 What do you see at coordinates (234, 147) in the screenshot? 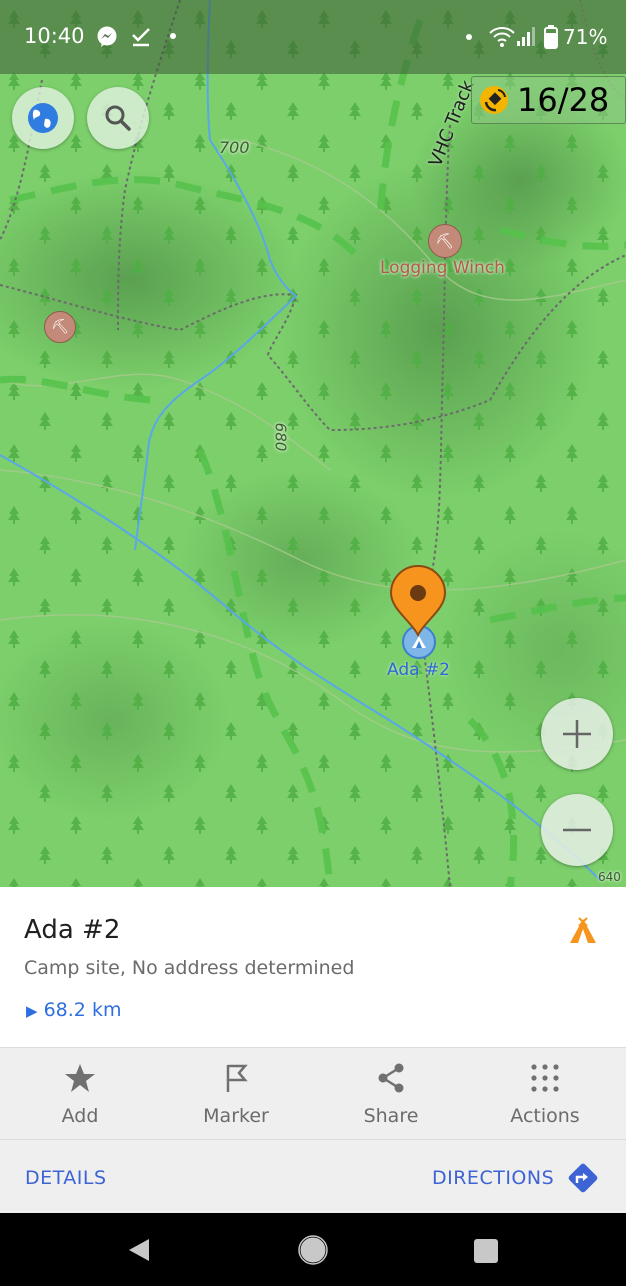
I see `contour-label-700: 700` at bounding box center [234, 147].